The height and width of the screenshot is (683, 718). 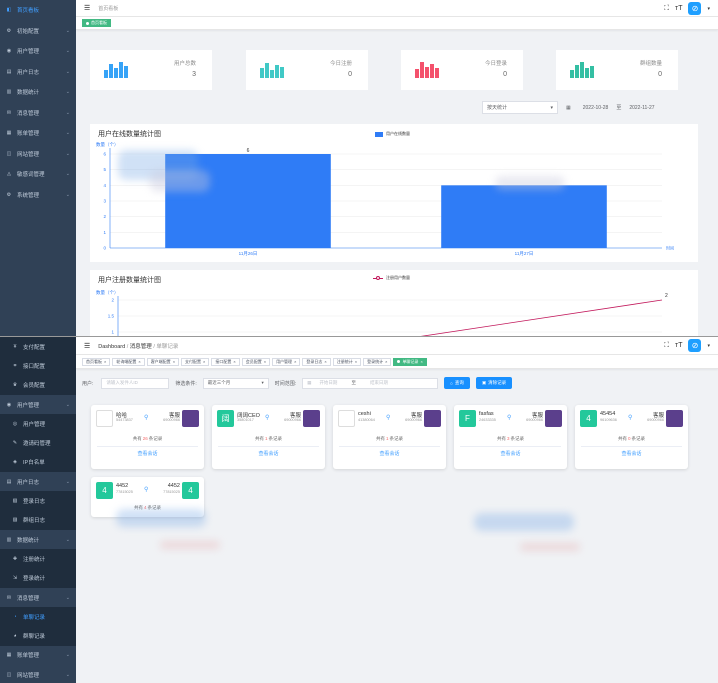 I want to click on sidebar-item: ◕ 群聊记录, so click(x=38, y=635).